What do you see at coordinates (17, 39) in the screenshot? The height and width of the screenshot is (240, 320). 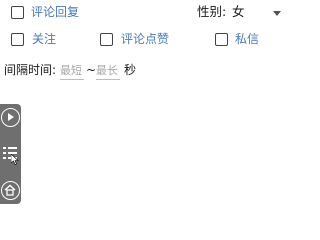 I see `follow-checkbox` at bounding box center [17, 39].